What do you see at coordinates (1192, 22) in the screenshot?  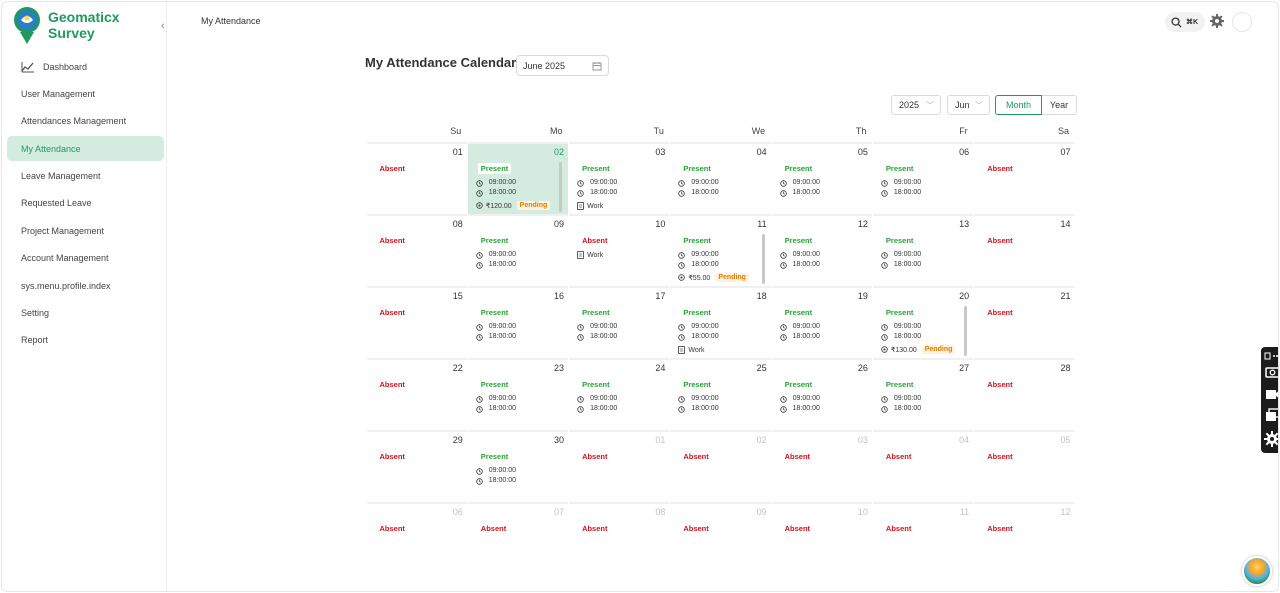 I see `search-shortcut: ⌘K` at bounding box center [1192, 22].